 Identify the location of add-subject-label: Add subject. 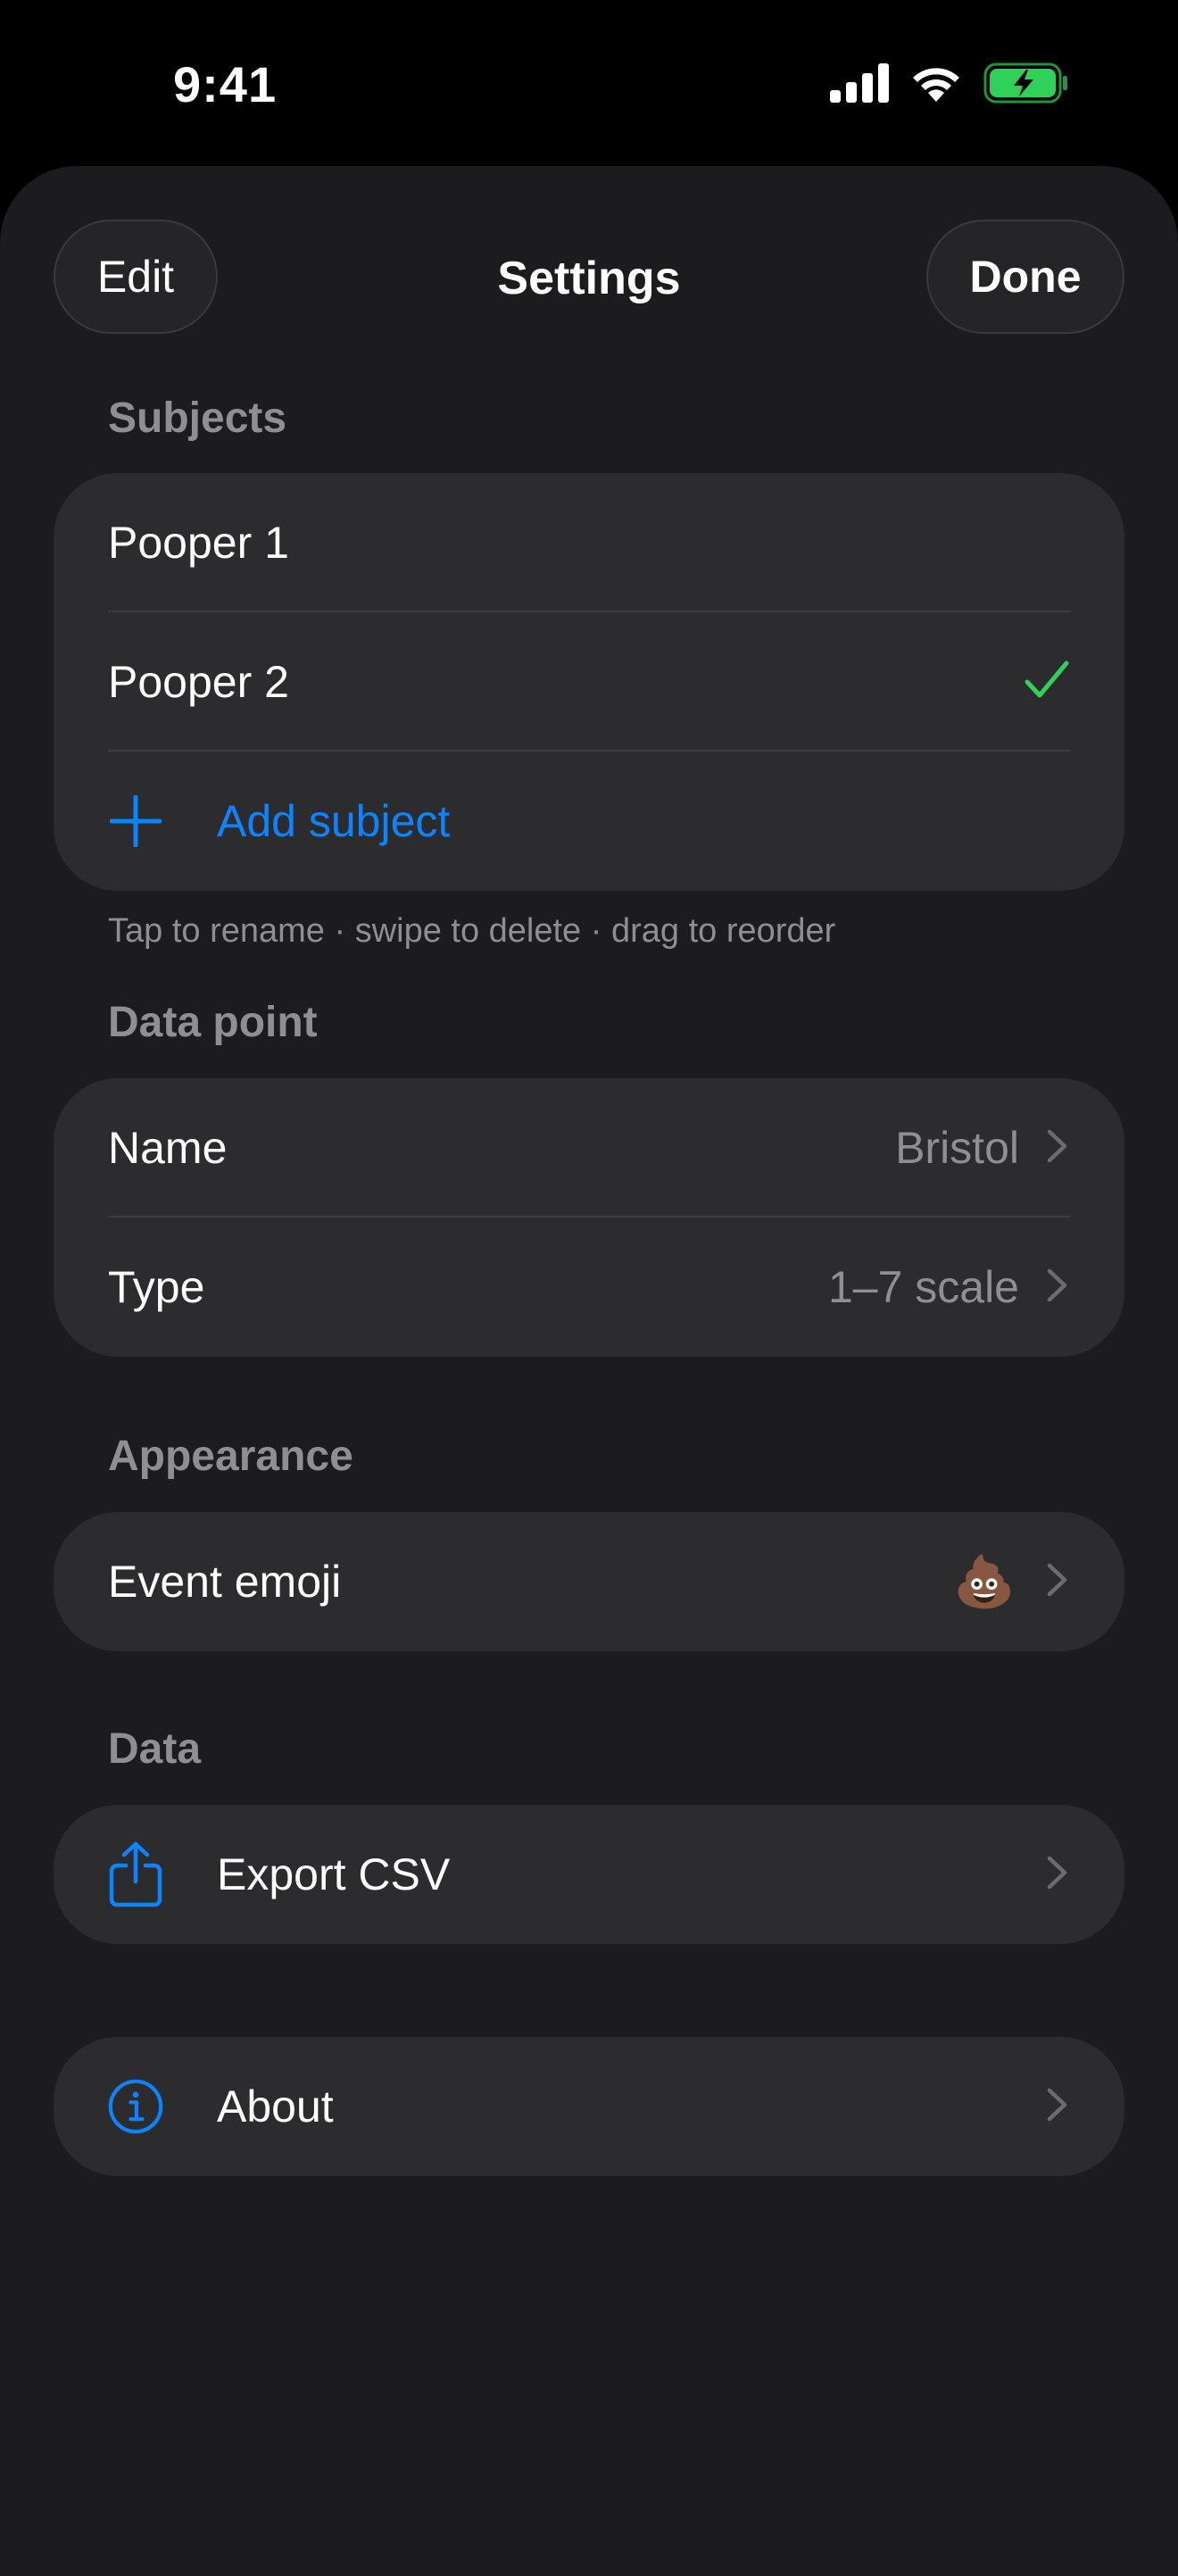
(334, 821).